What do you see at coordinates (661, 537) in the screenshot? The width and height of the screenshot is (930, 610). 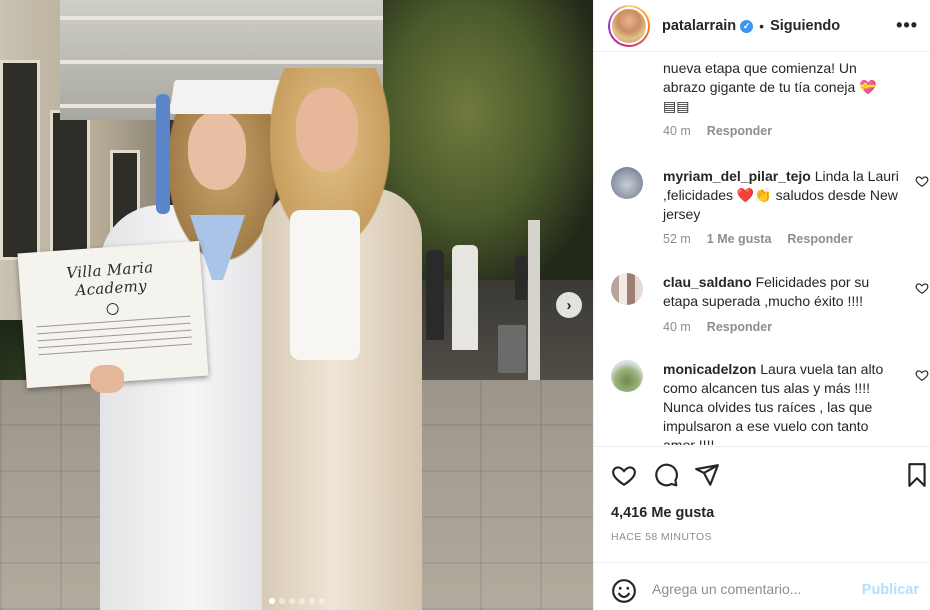 I see `post-time: HACE 58 MINUTOS` at bounding box center [661, 537].